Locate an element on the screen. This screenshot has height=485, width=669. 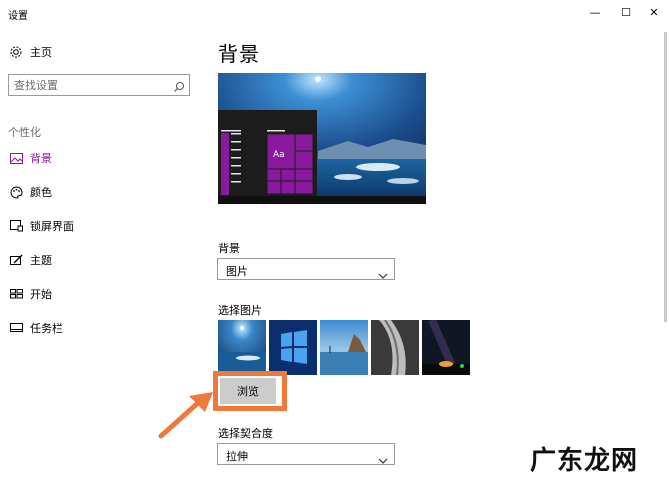
palette-icon is located at coordinates (16, 192).